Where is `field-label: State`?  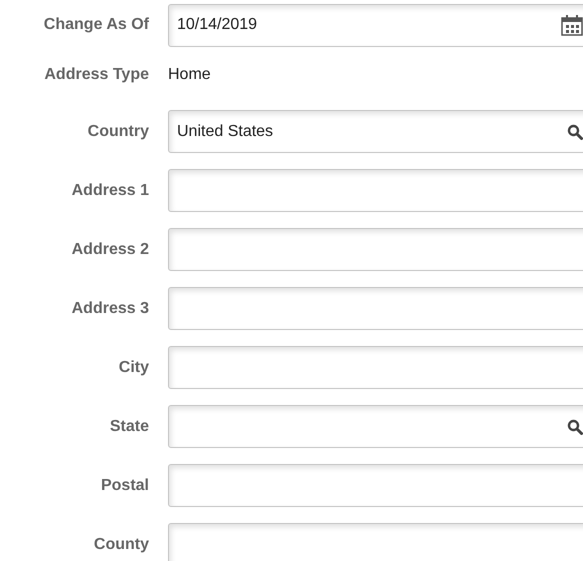 field-label: State is located at coordinates (129, 426).